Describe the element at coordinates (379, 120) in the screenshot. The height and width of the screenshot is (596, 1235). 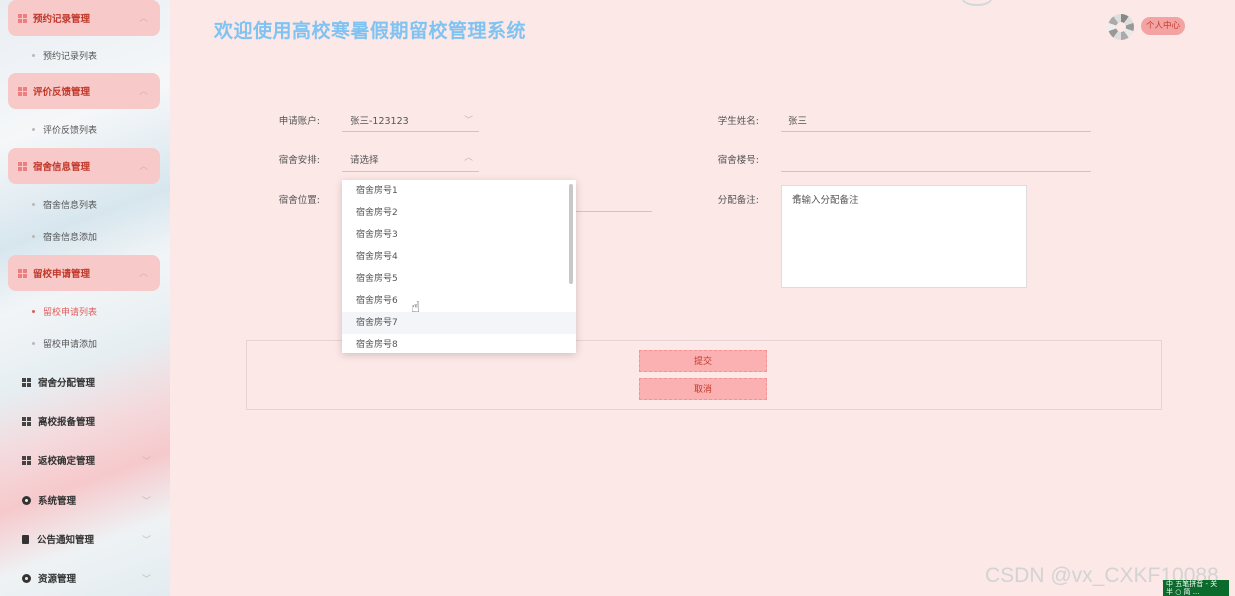
I see `account-select: 张三-123123` at that location.